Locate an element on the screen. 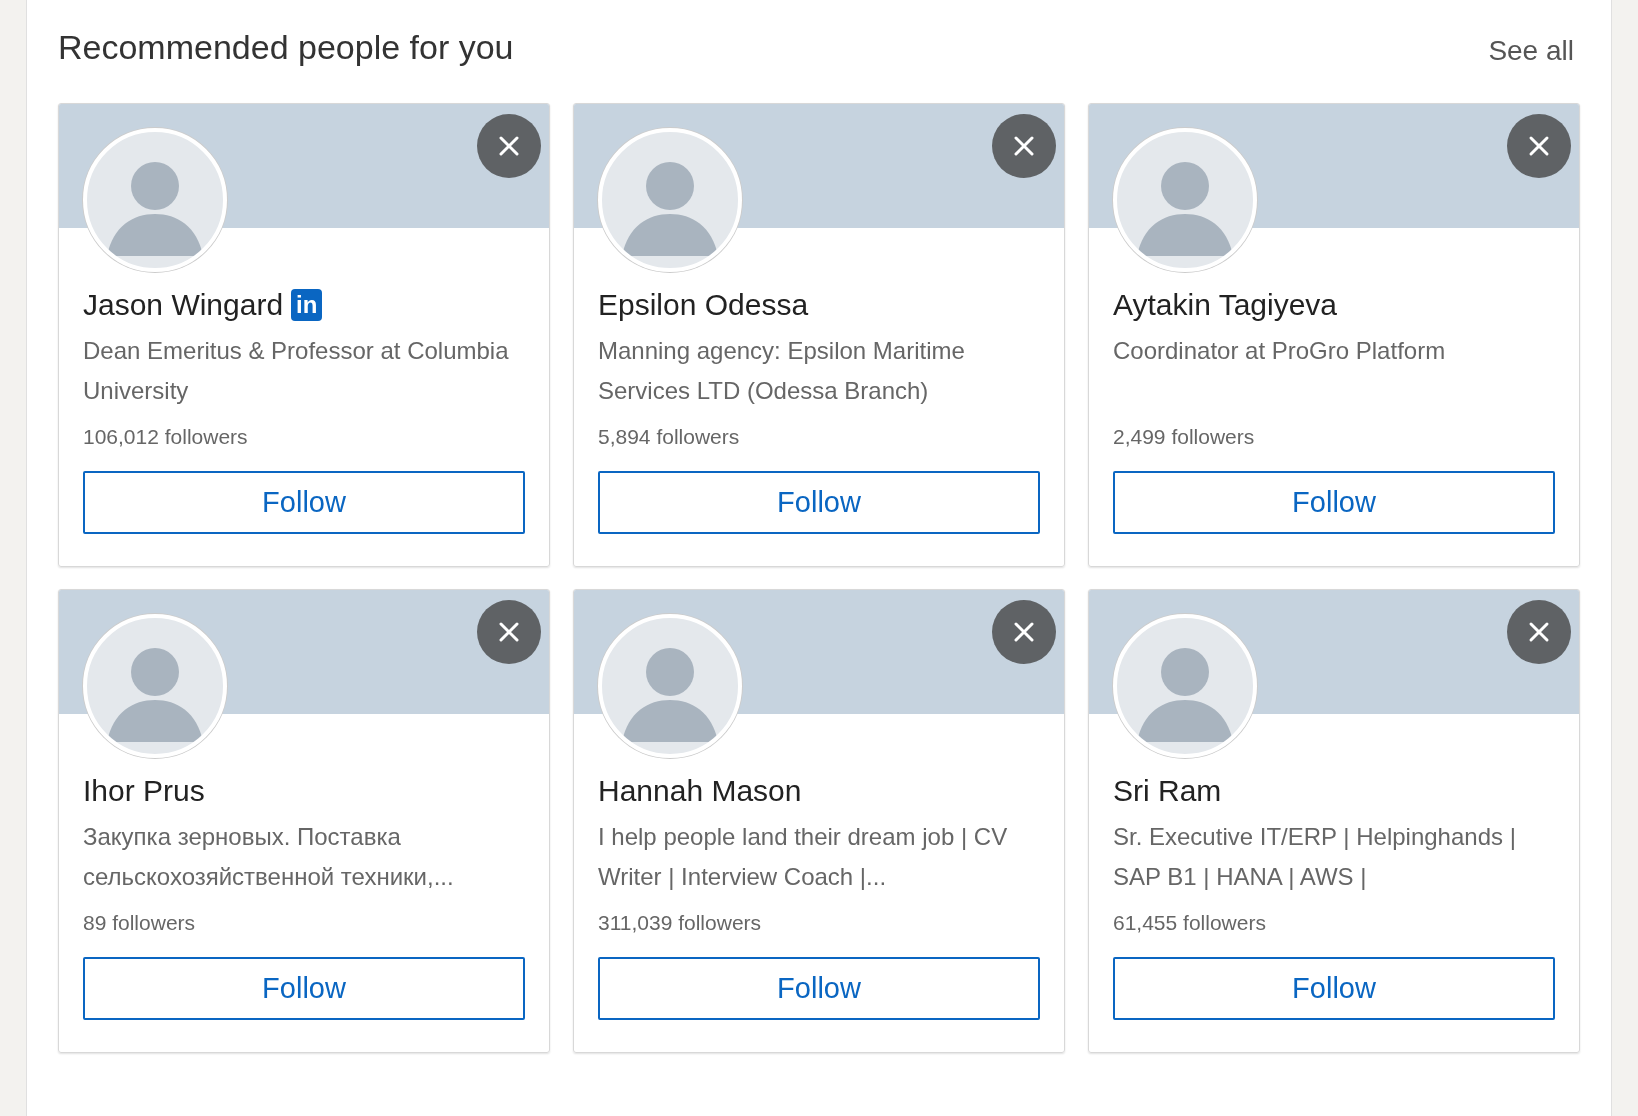 The image size is (1638, 1116). follower-count: 311,039 followers is located at coordinates (680, 923).